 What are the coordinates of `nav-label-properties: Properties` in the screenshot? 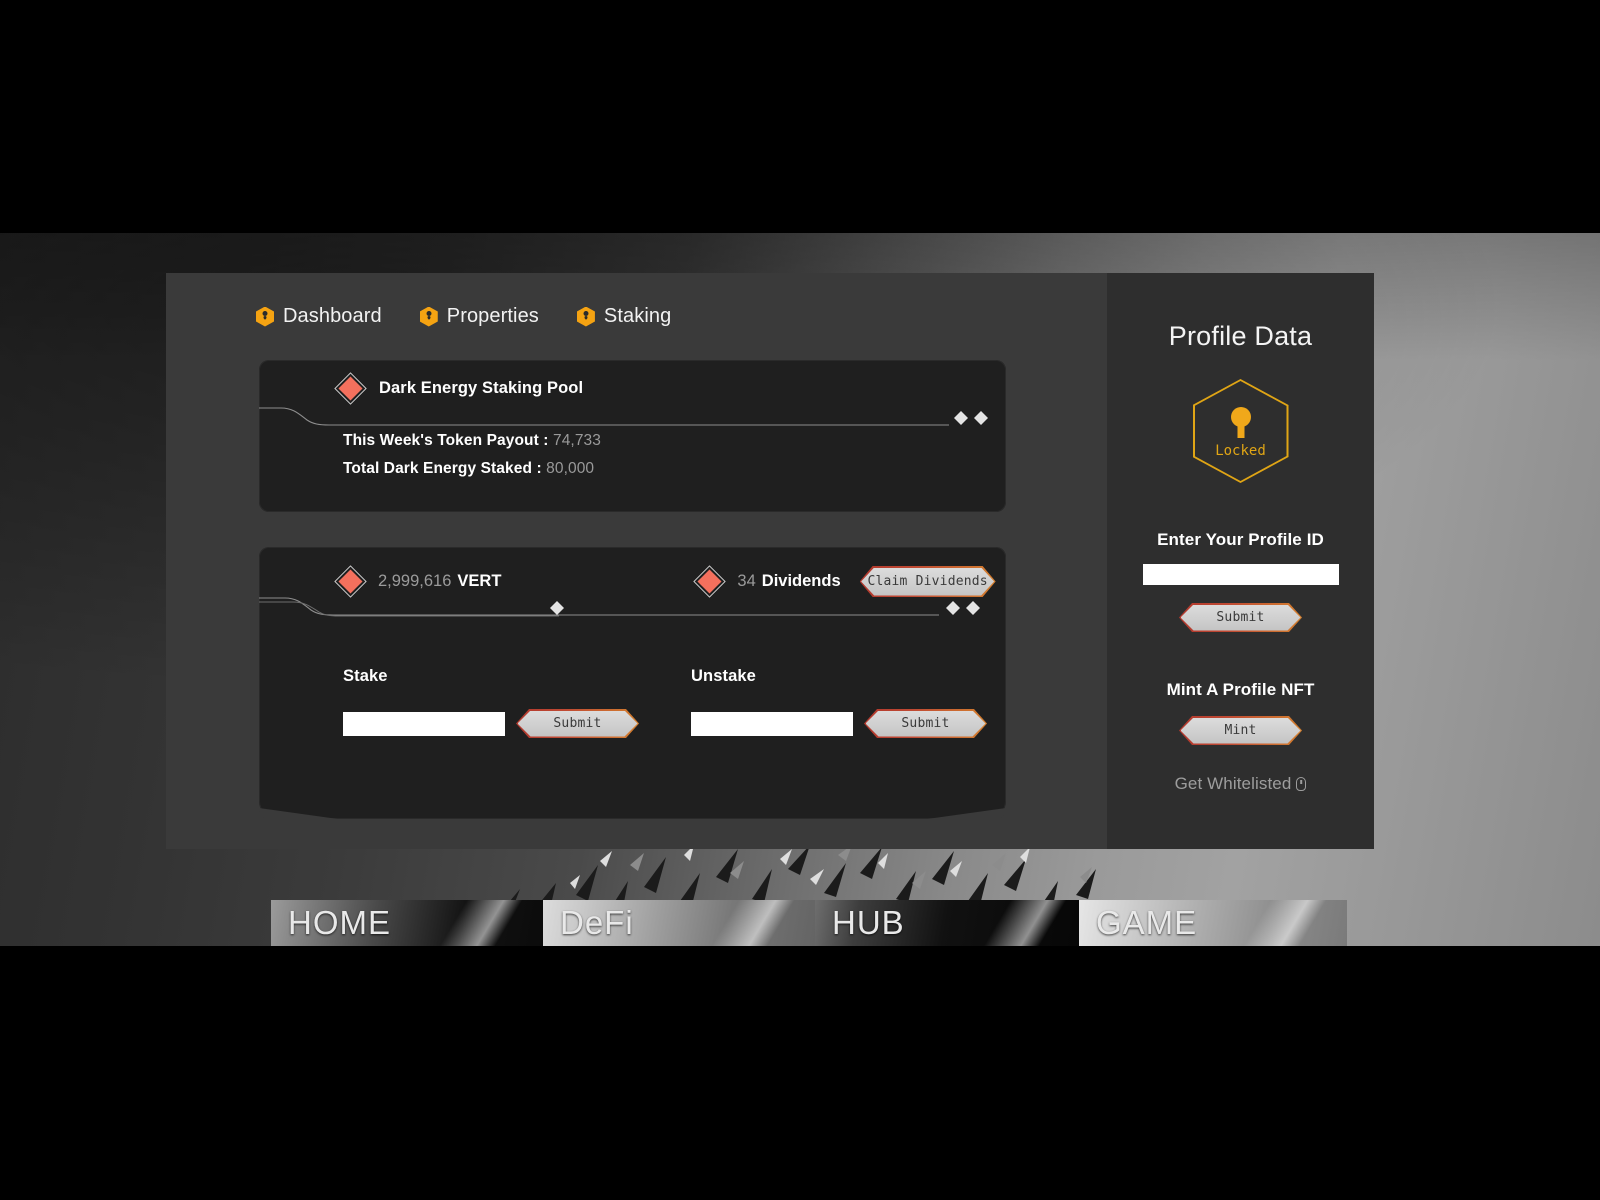 It's located at (492, 316).